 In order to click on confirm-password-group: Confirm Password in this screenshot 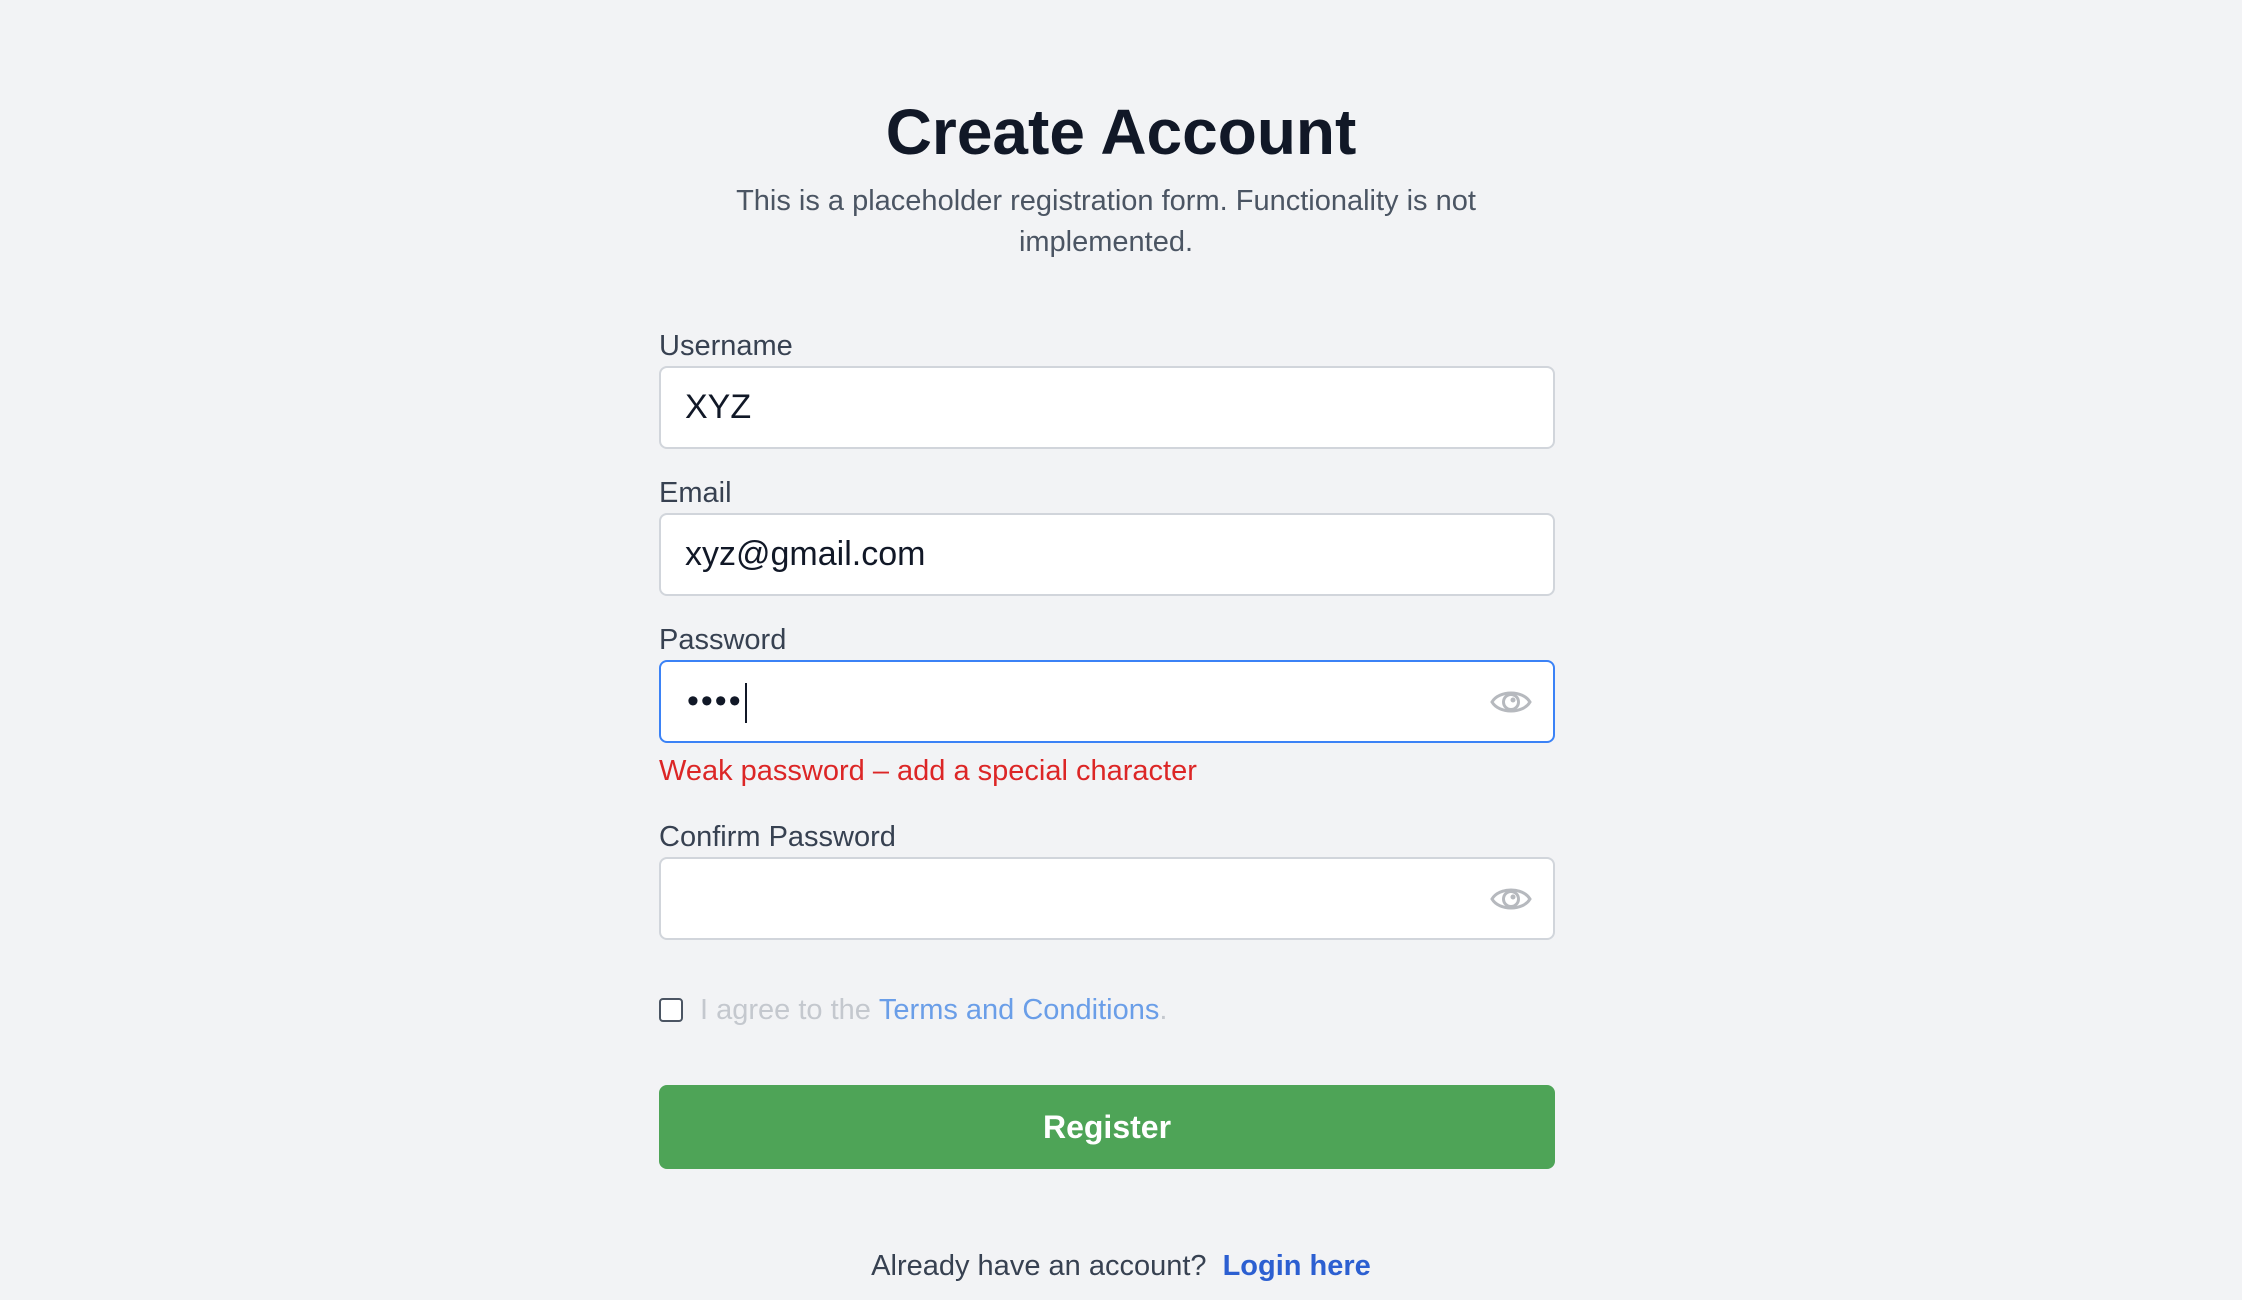, I will do `click(1107, 878)`.